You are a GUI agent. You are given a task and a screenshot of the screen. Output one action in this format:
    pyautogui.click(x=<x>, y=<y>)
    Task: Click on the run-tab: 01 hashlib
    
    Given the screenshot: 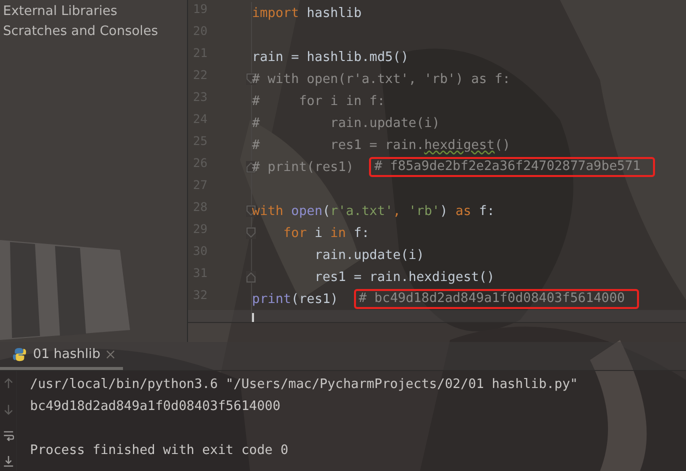 What is the action you would take?
    pyautogui.click(x=62, y=356)
    